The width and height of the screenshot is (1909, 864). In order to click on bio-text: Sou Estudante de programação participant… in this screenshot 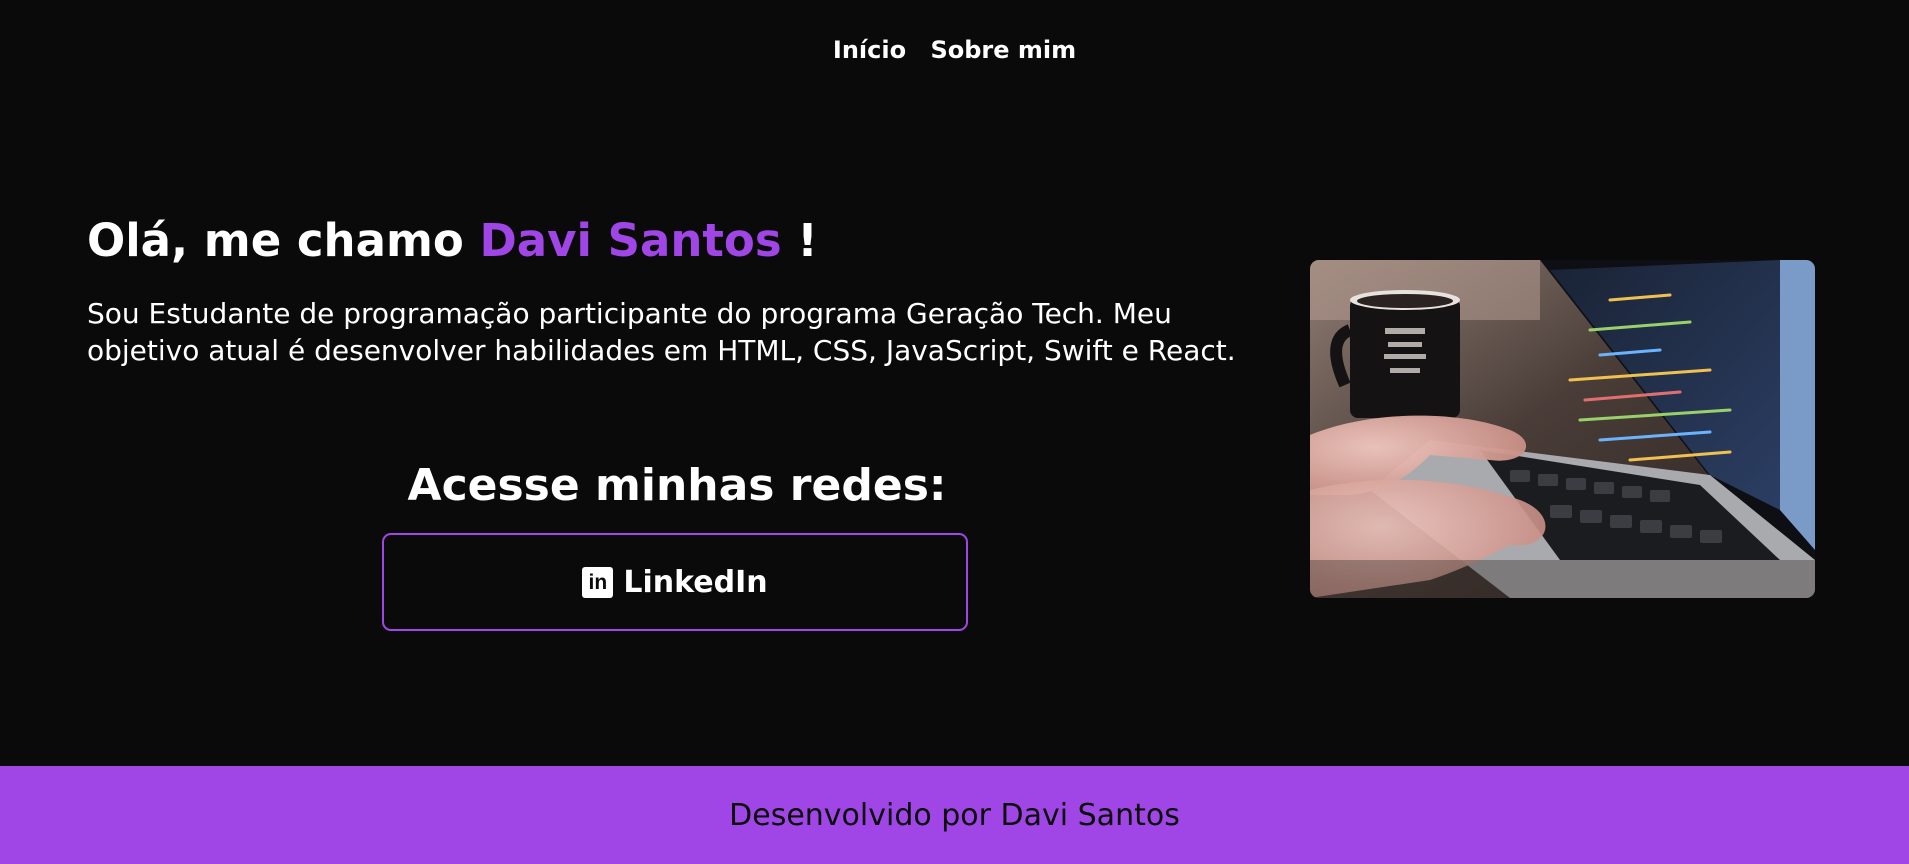, I will do `click(661, 332)`.